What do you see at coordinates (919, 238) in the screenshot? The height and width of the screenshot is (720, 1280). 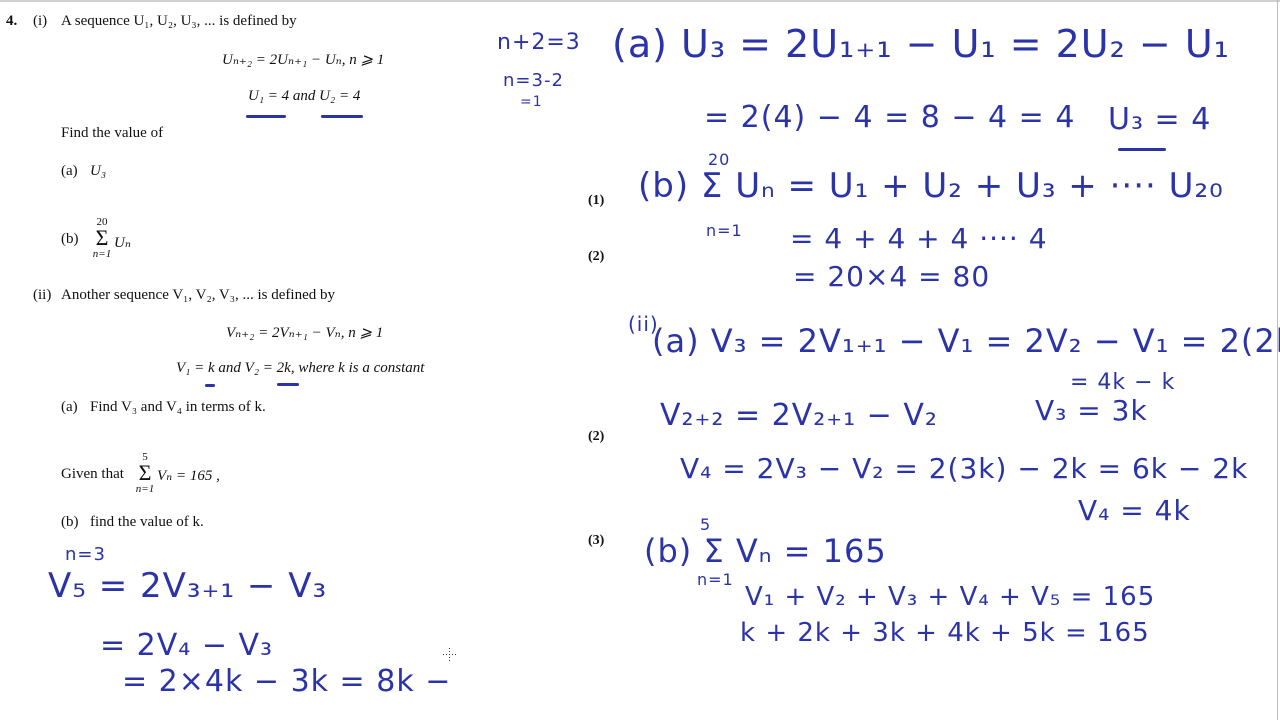 I see `working-i-b-line2: = 4 + 4 + 4 ···· 4` at bounding box center [919, 238].